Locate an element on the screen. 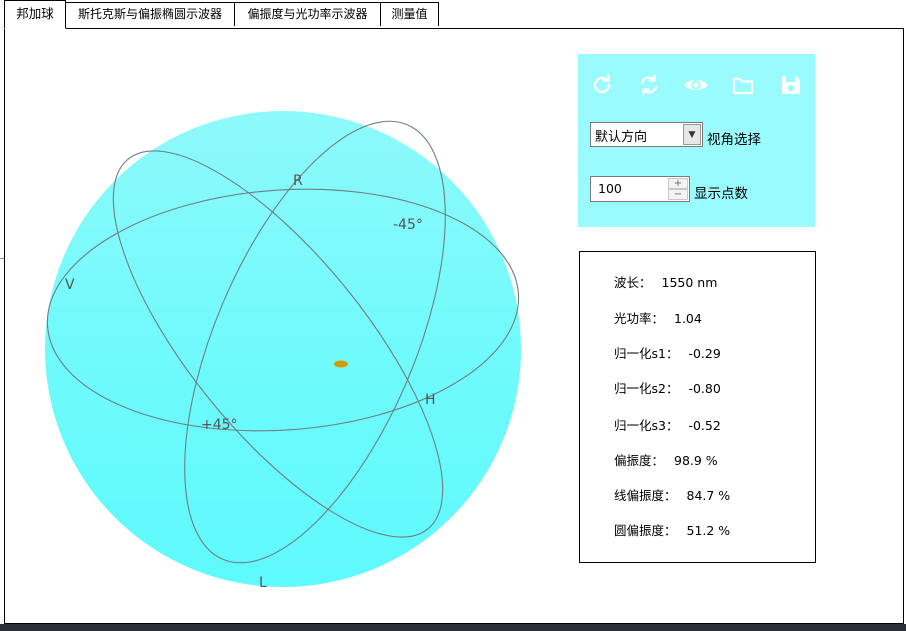  measurement-value: 98.9 % is located at coordinates (696, 460).